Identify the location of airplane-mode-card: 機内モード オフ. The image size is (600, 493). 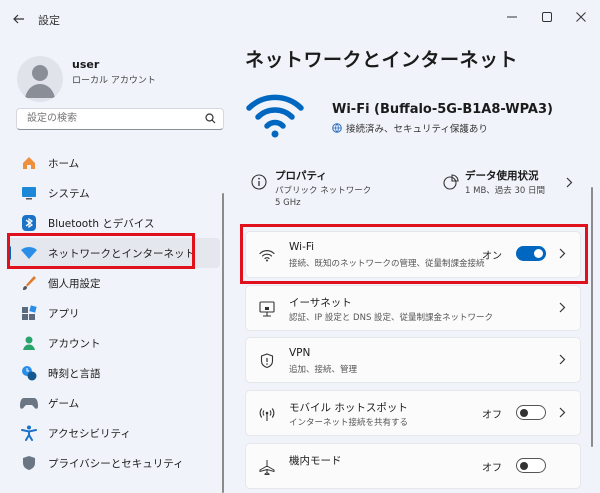
(413, 466).